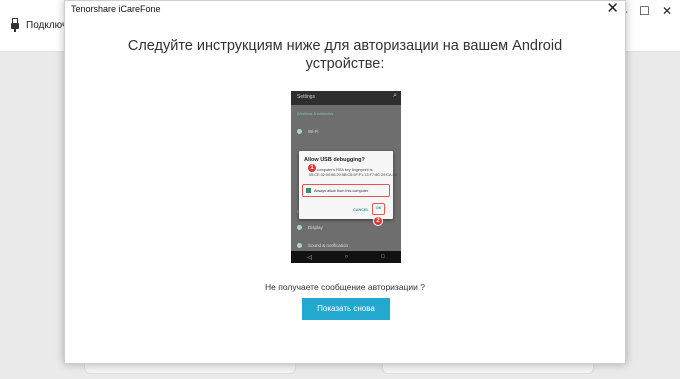  I want to click on nav-back-icon: ◁, so click(309, 257).